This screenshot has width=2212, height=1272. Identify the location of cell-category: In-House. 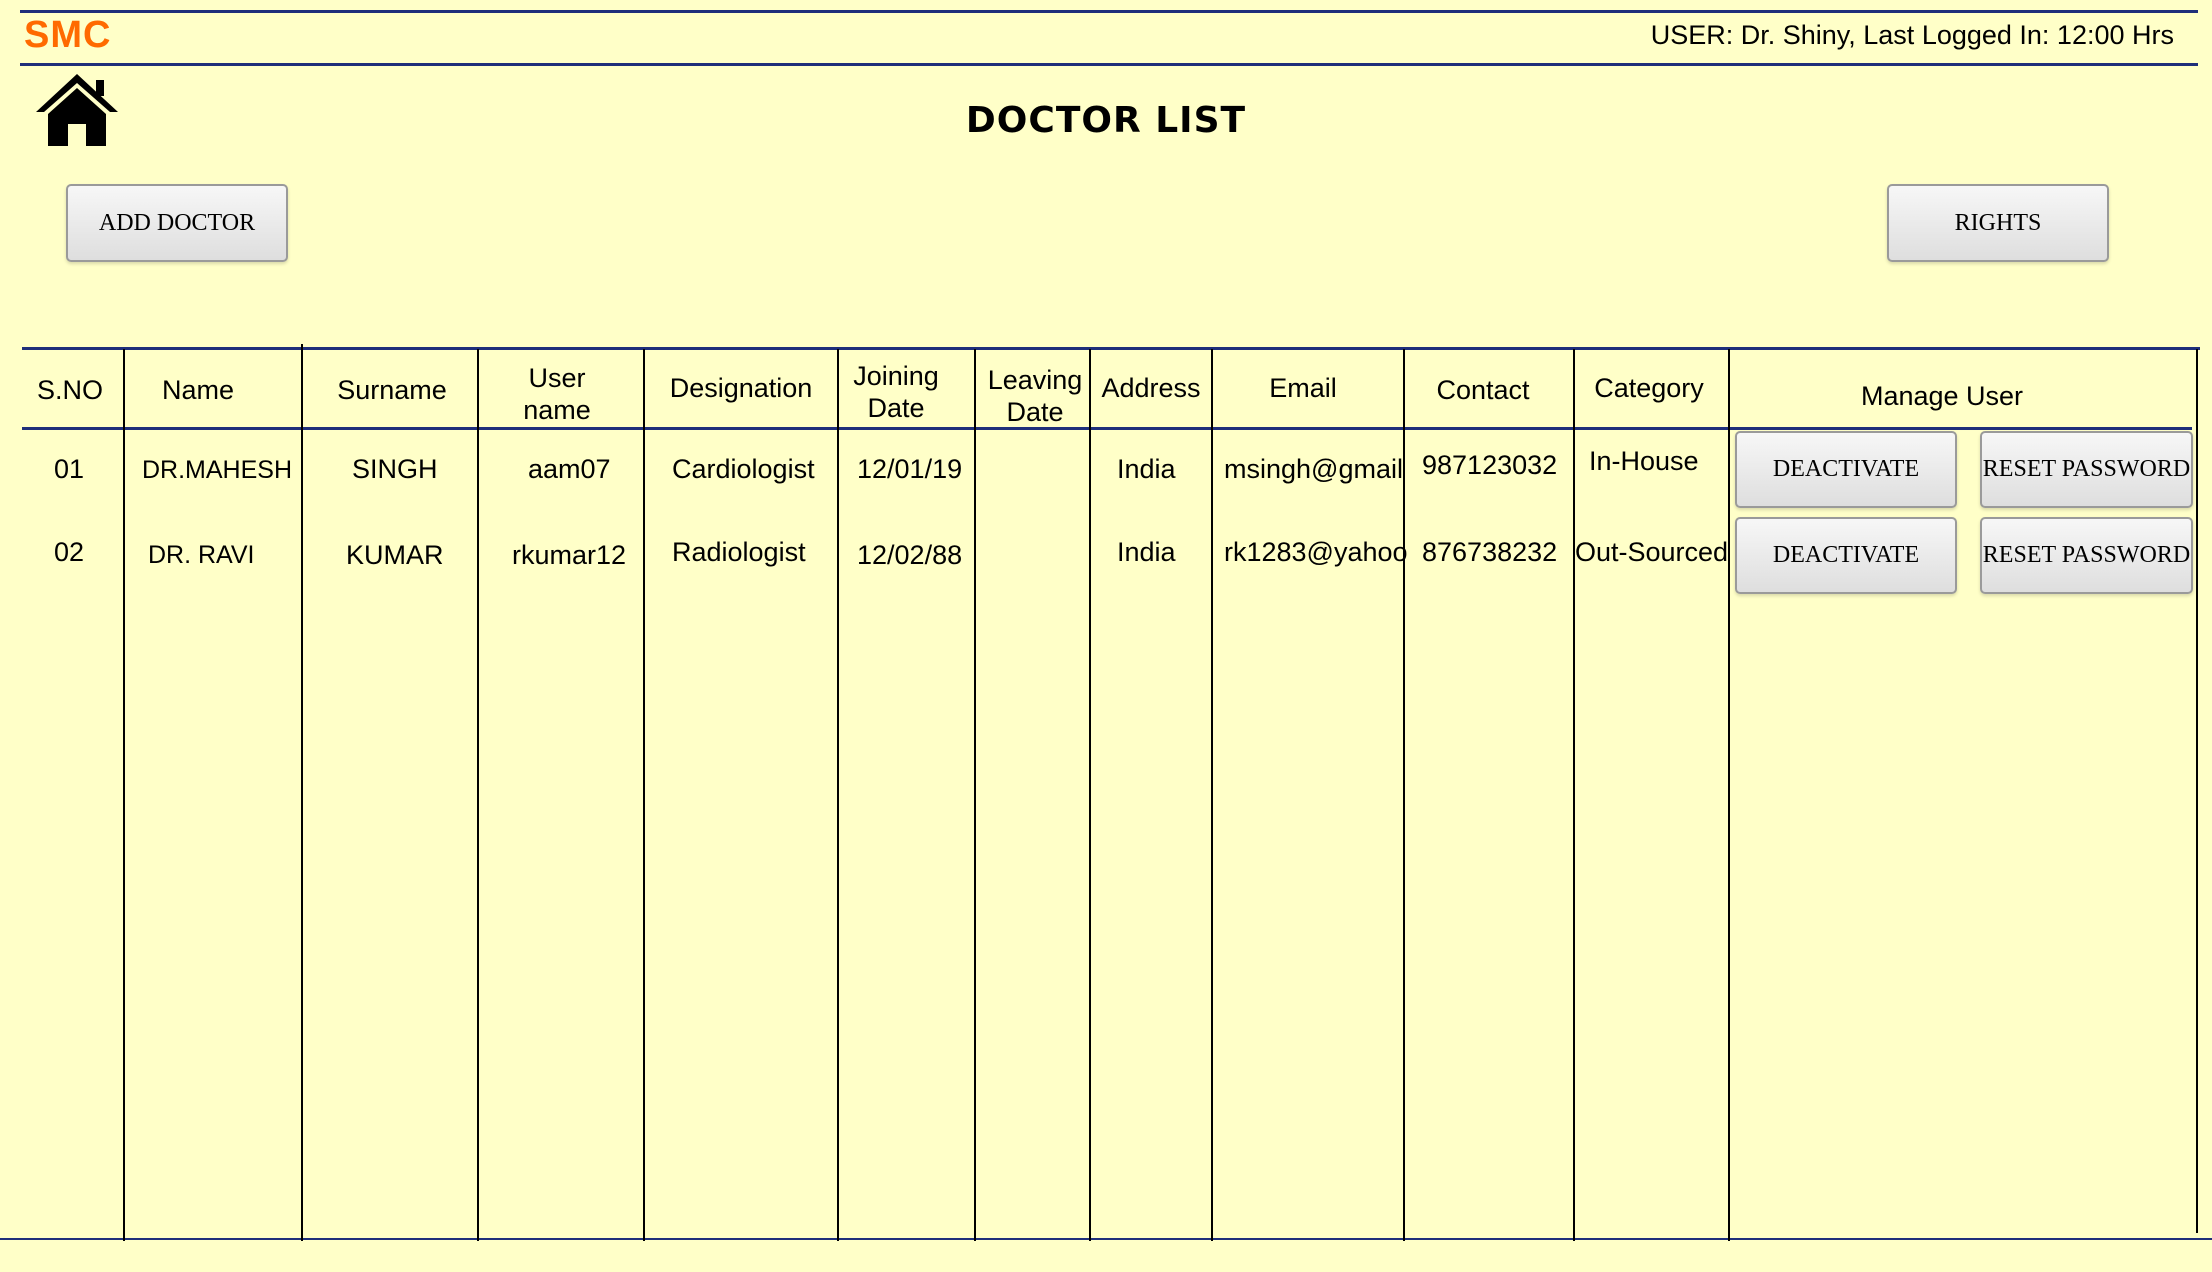
(1644, 461).